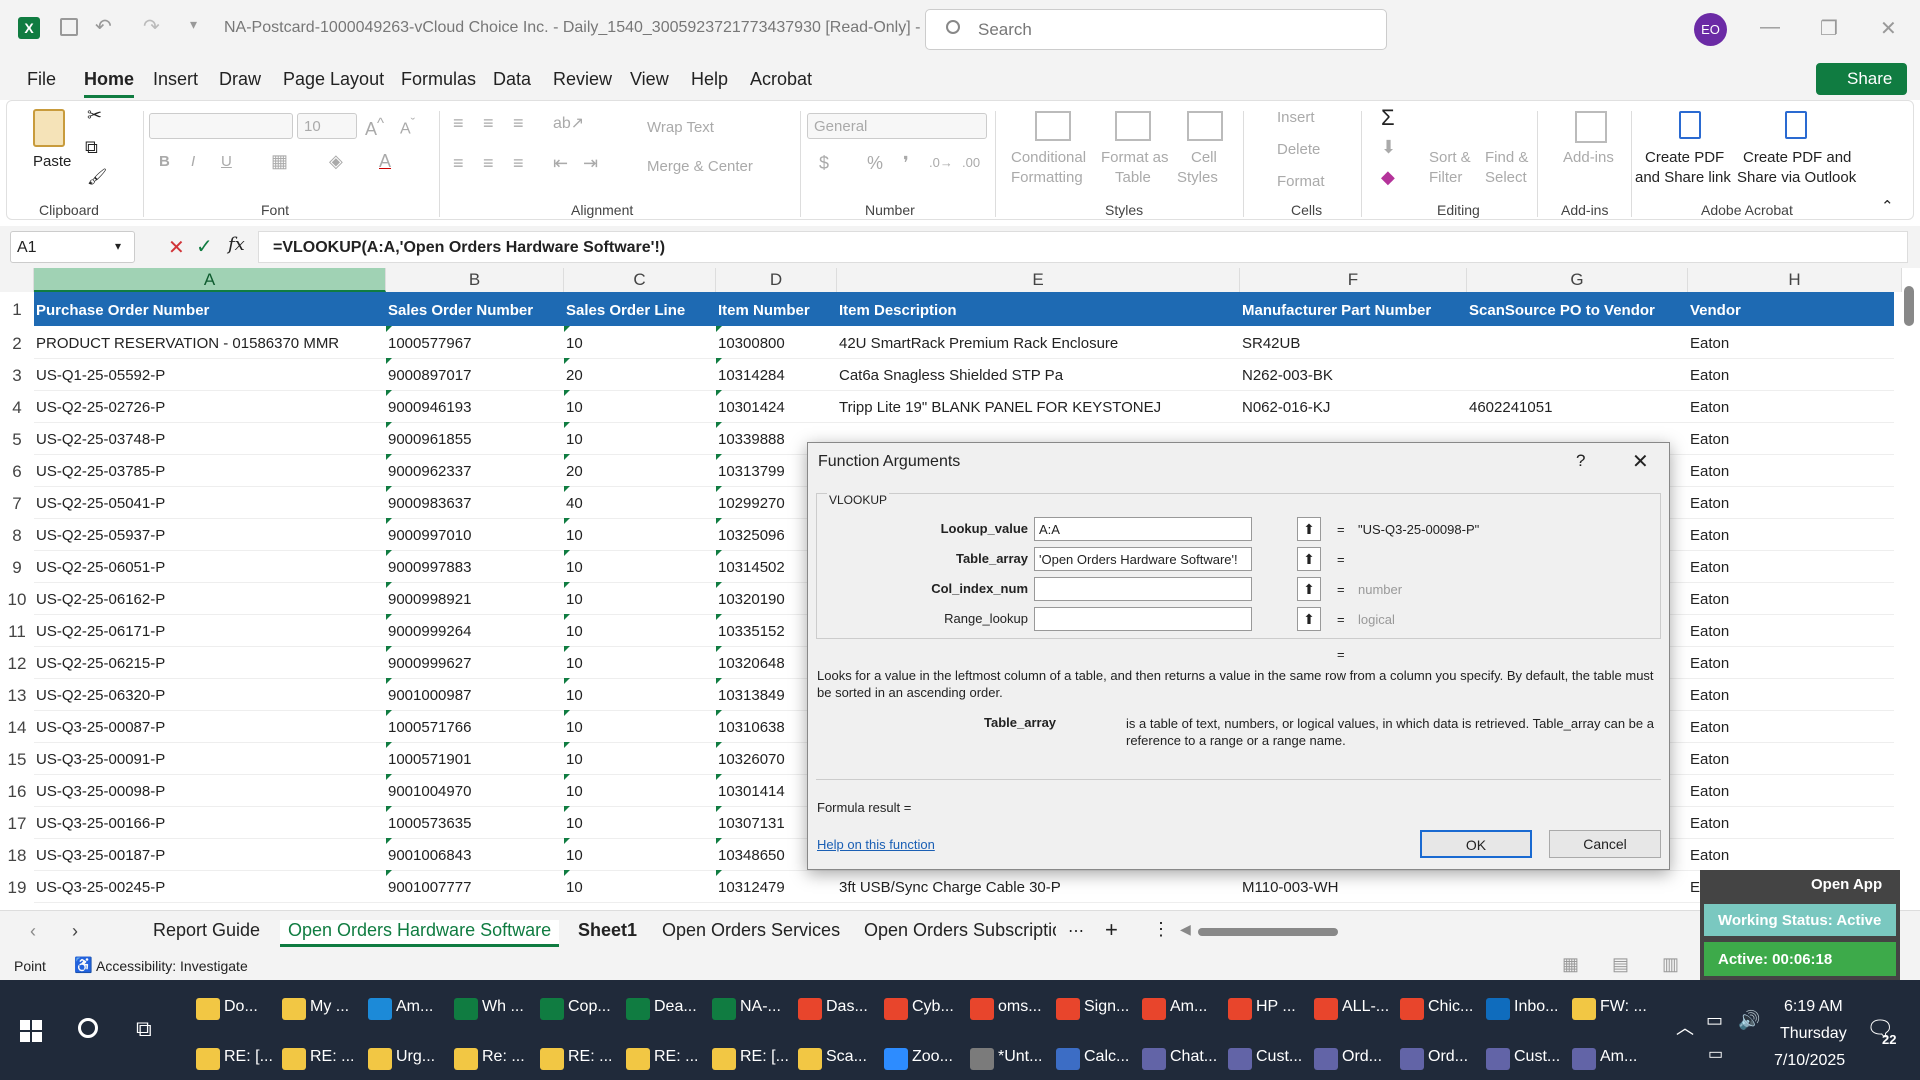  I want to click on sort-filter-button: Sort &, so click(1450, 157).